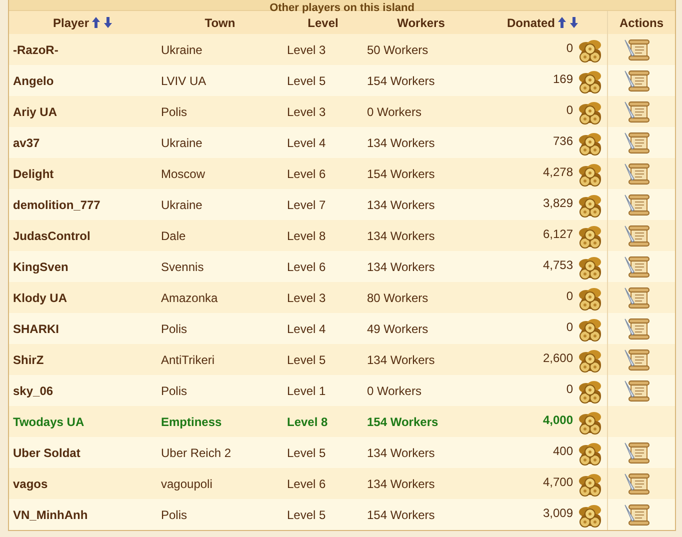 The height and width of the screenshot is (537, 682). Describe the element at coordinates (33, 391) in the screenshot. I see `player-name: sky_06` at that location.